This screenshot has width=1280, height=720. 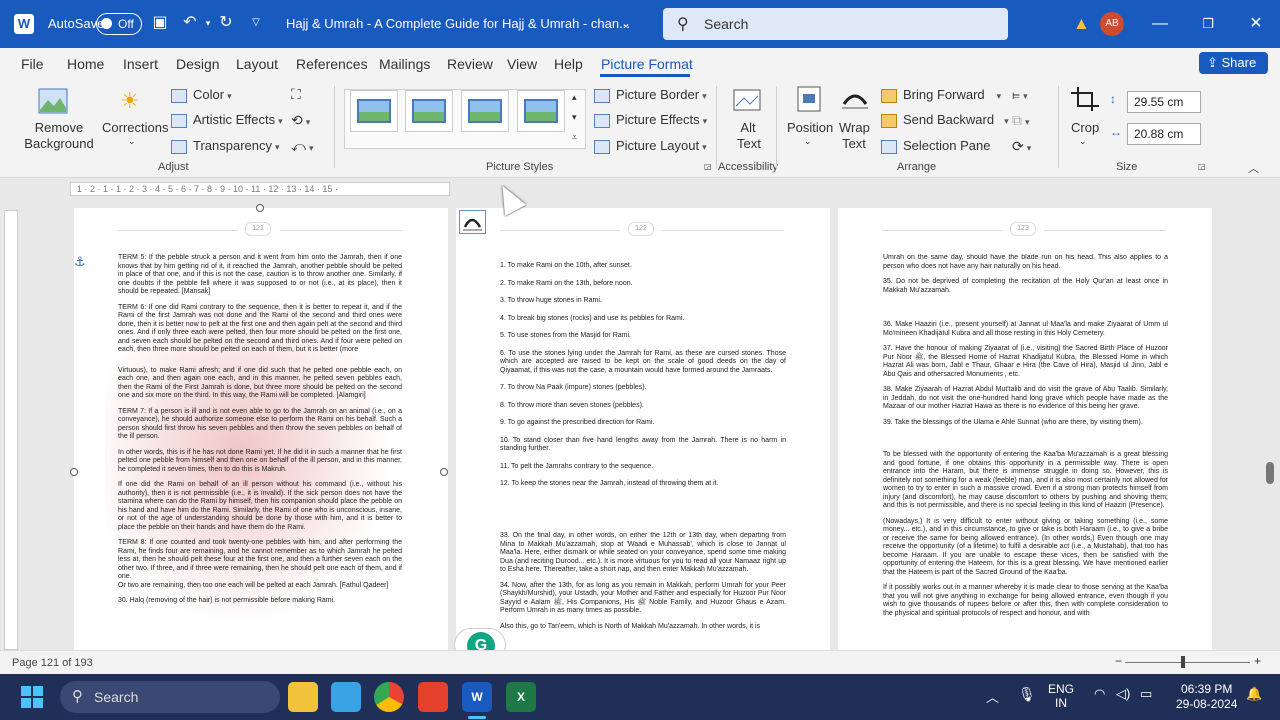 What do you see at coordinates (992, 696) in the screenshot?
I see `tray-chevron-icon: ︿` at bounding box center [992, 696].